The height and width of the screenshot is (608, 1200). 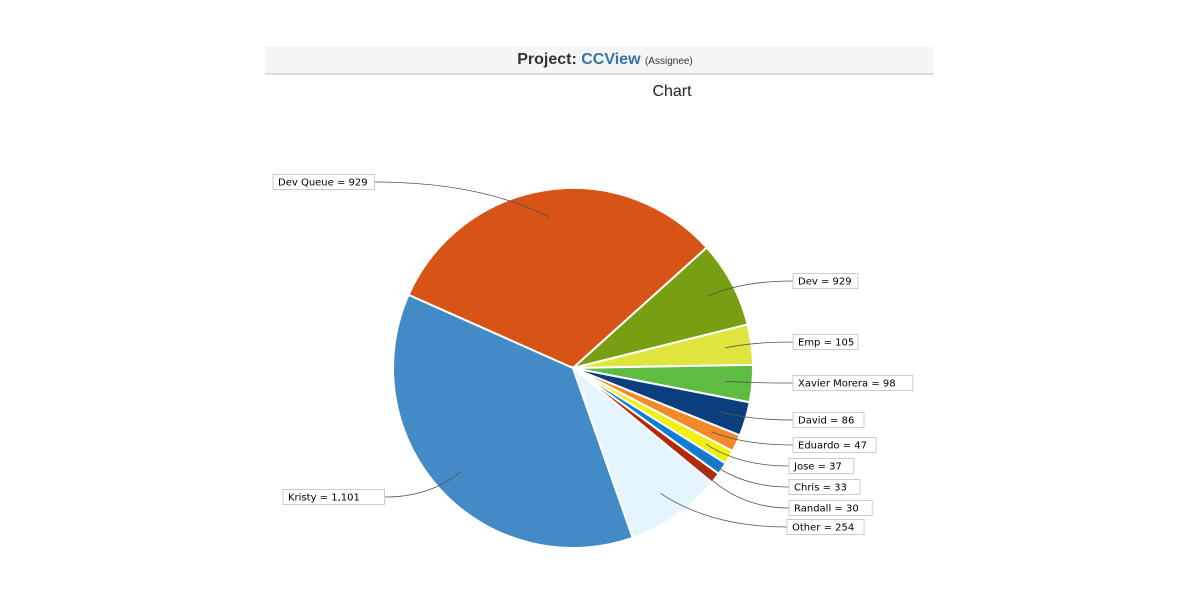 What do you see at coordinates (817, 467) in the screenshot?
I see `data-label-jose: Jose = 37` at bounding box center [817, 467].